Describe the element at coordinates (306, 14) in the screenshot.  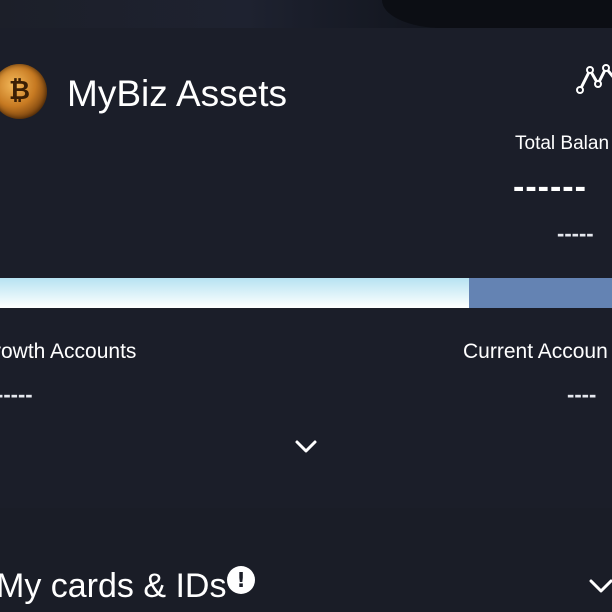
I see `top-header-strip` at that location.